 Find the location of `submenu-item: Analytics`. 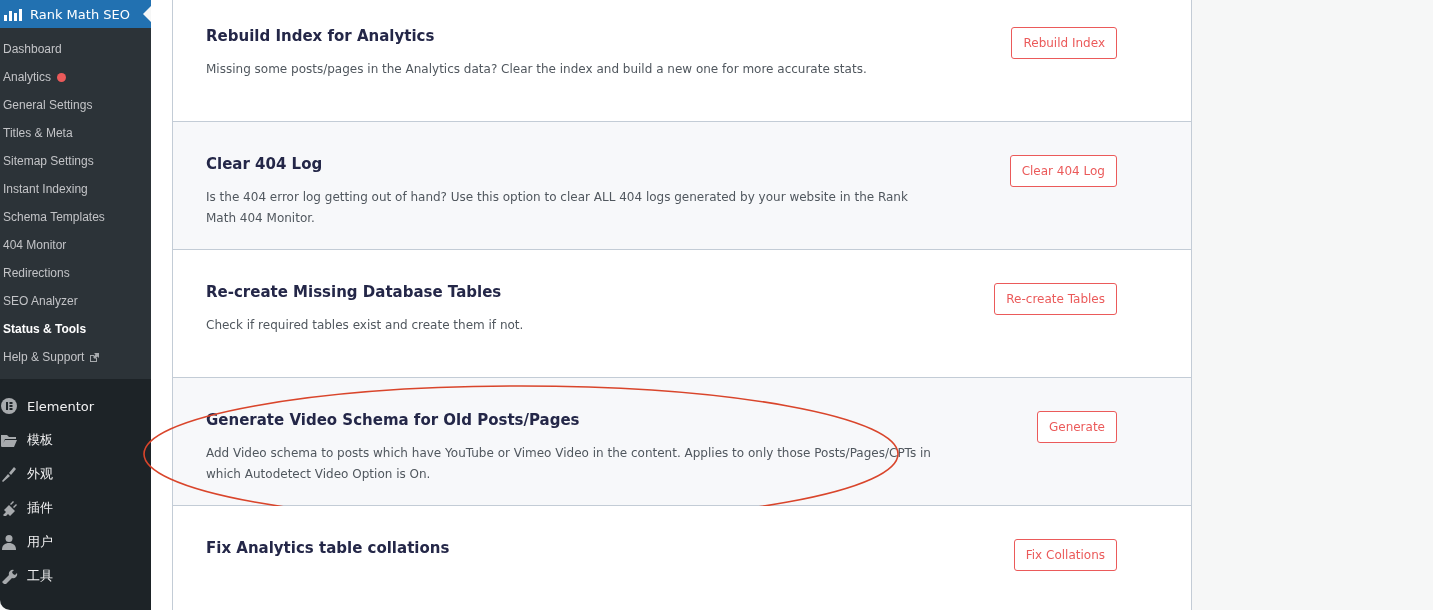

submenu-item: Analytics is located at coordinates (75, 77).